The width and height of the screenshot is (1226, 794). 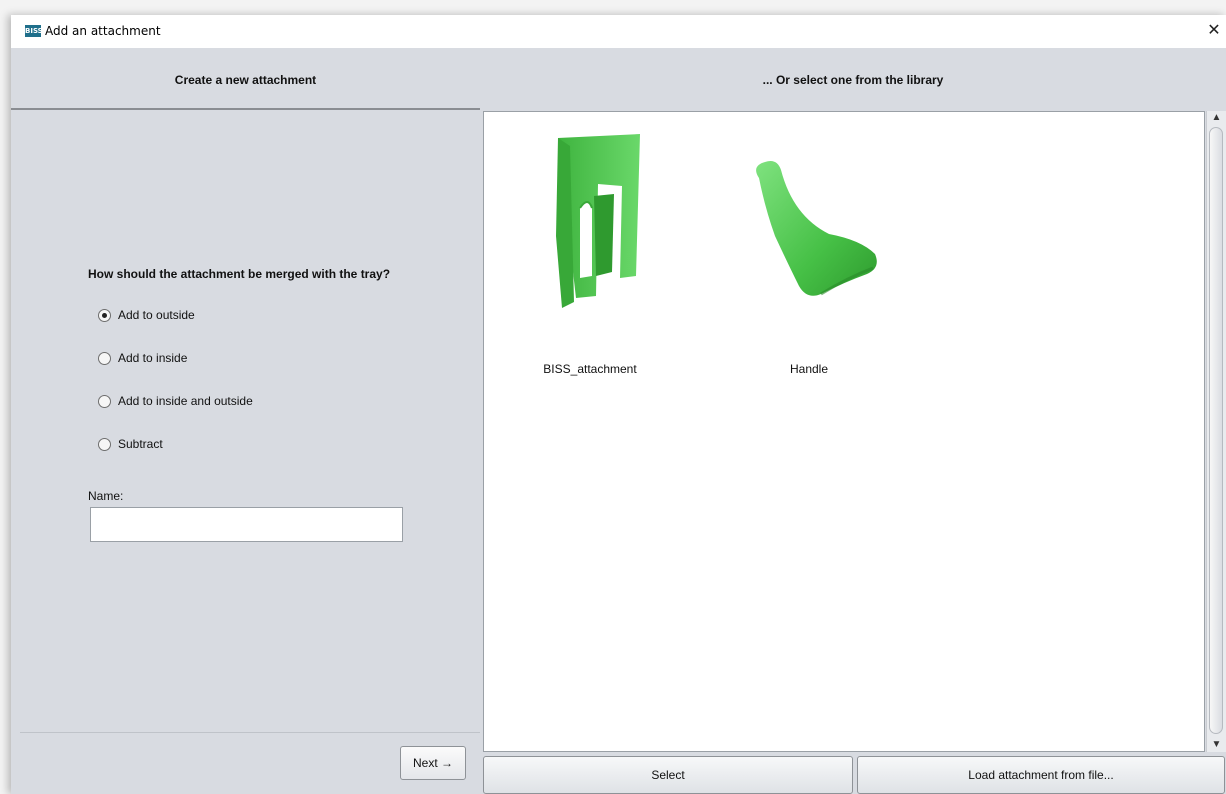 What do you see at coordinates (103, 31) in the screenshot?
I see `window-title: Add an attachment` at bounding box center [103, 31].